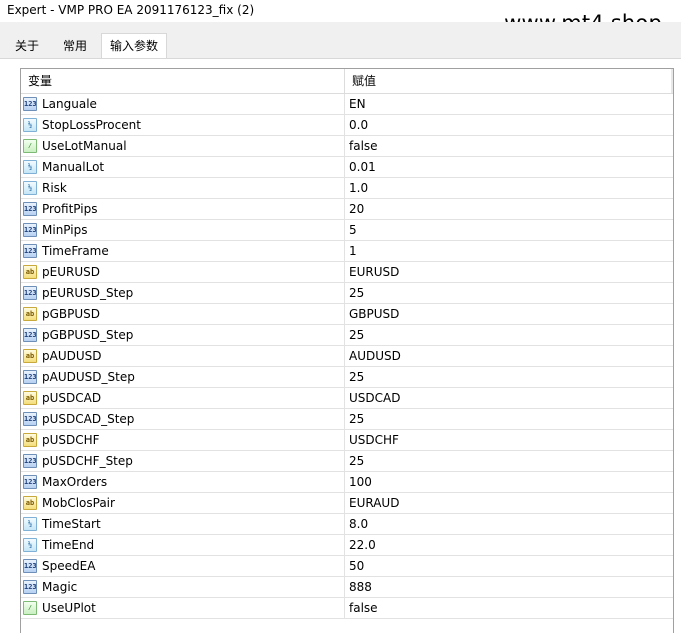  Describe the element at coordinates (347, 104) in the screenshot. I see `table-row: 123 Languale EN` at that location.